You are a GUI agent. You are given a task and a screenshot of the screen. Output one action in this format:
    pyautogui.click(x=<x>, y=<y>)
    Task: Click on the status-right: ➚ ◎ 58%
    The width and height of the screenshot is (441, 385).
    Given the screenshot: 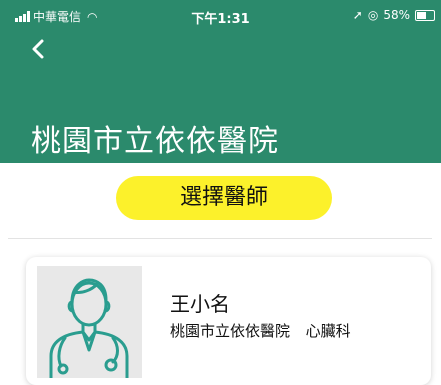 What is the action you would take?
    pyautogui.click(x=394, y=15)
    